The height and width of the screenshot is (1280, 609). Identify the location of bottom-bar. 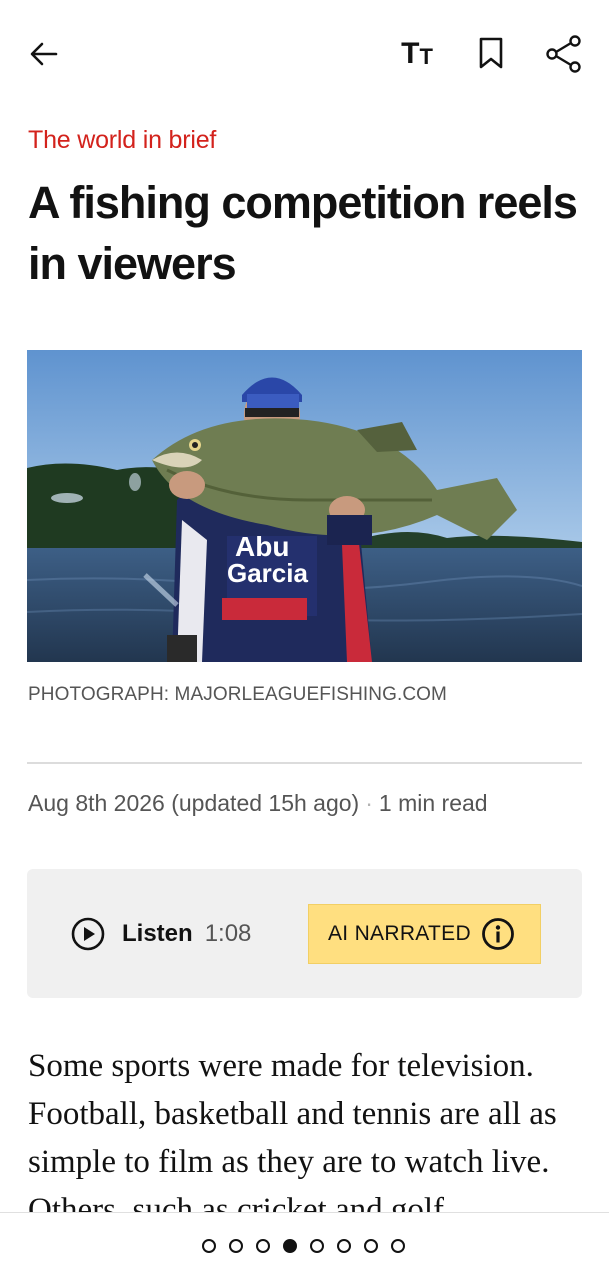
(304, 1246).